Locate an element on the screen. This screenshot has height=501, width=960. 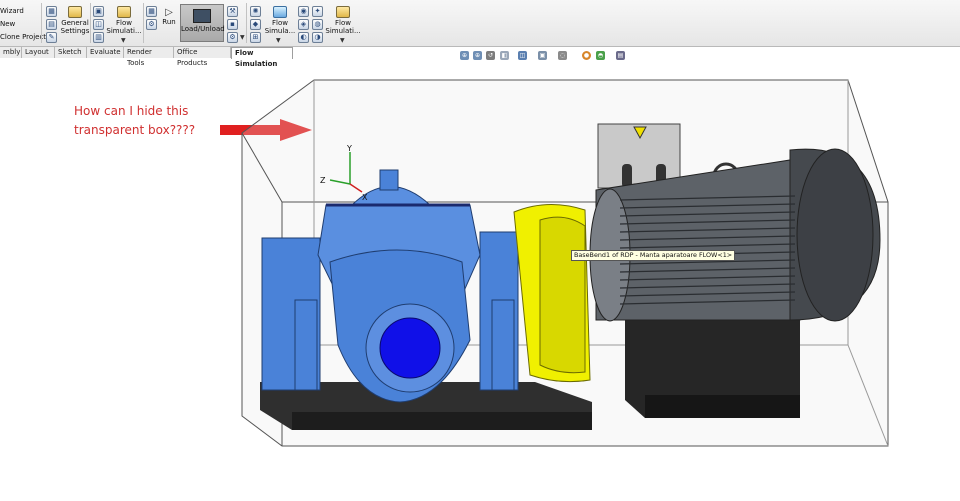
triad-x-label: X is located at coordinates (365, 197).